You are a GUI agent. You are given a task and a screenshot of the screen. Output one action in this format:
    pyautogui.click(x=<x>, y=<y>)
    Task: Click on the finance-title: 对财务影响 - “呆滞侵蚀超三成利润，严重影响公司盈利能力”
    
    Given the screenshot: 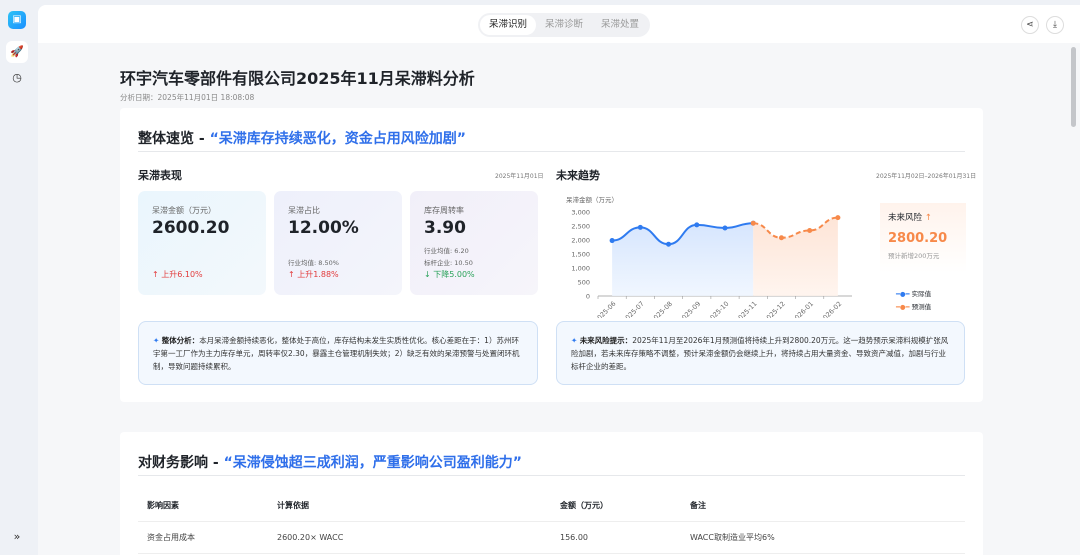 What is the action you would take?
    pyautogui.click(x=330, y=462)
    